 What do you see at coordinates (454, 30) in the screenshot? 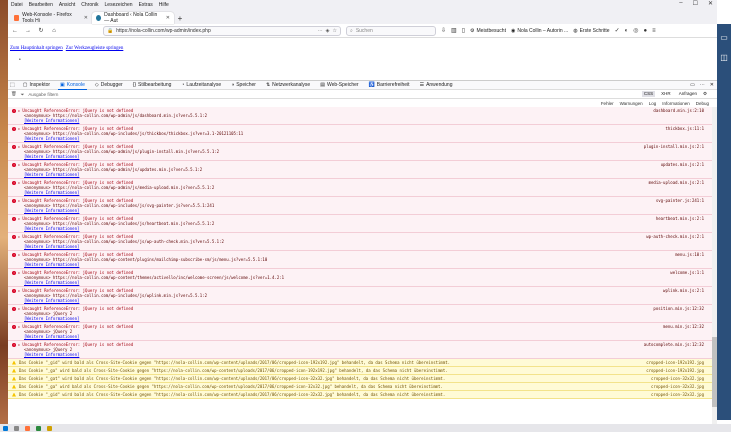
I see `library-icon: ▥` at bounding box center [454, 30].